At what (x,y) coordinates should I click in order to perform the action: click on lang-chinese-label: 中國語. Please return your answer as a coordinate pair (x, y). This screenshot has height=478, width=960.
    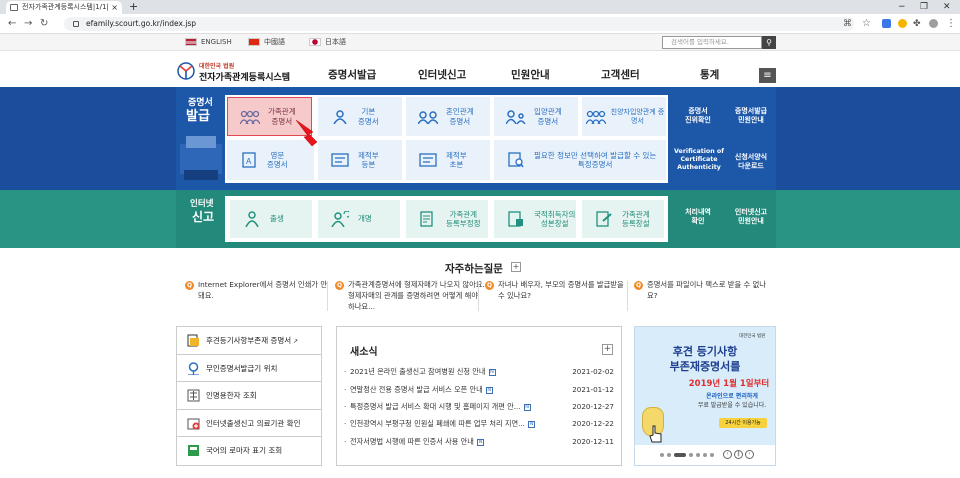
    Looking at the image, I should click on (274, 42).